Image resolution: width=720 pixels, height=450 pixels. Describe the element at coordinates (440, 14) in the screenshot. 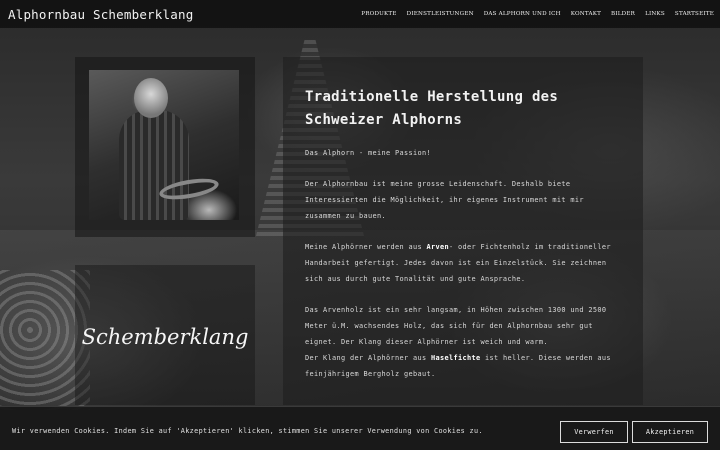

I see `nav-item-dienstleistungen: DIENSTLEISTUNGEN` at that location.